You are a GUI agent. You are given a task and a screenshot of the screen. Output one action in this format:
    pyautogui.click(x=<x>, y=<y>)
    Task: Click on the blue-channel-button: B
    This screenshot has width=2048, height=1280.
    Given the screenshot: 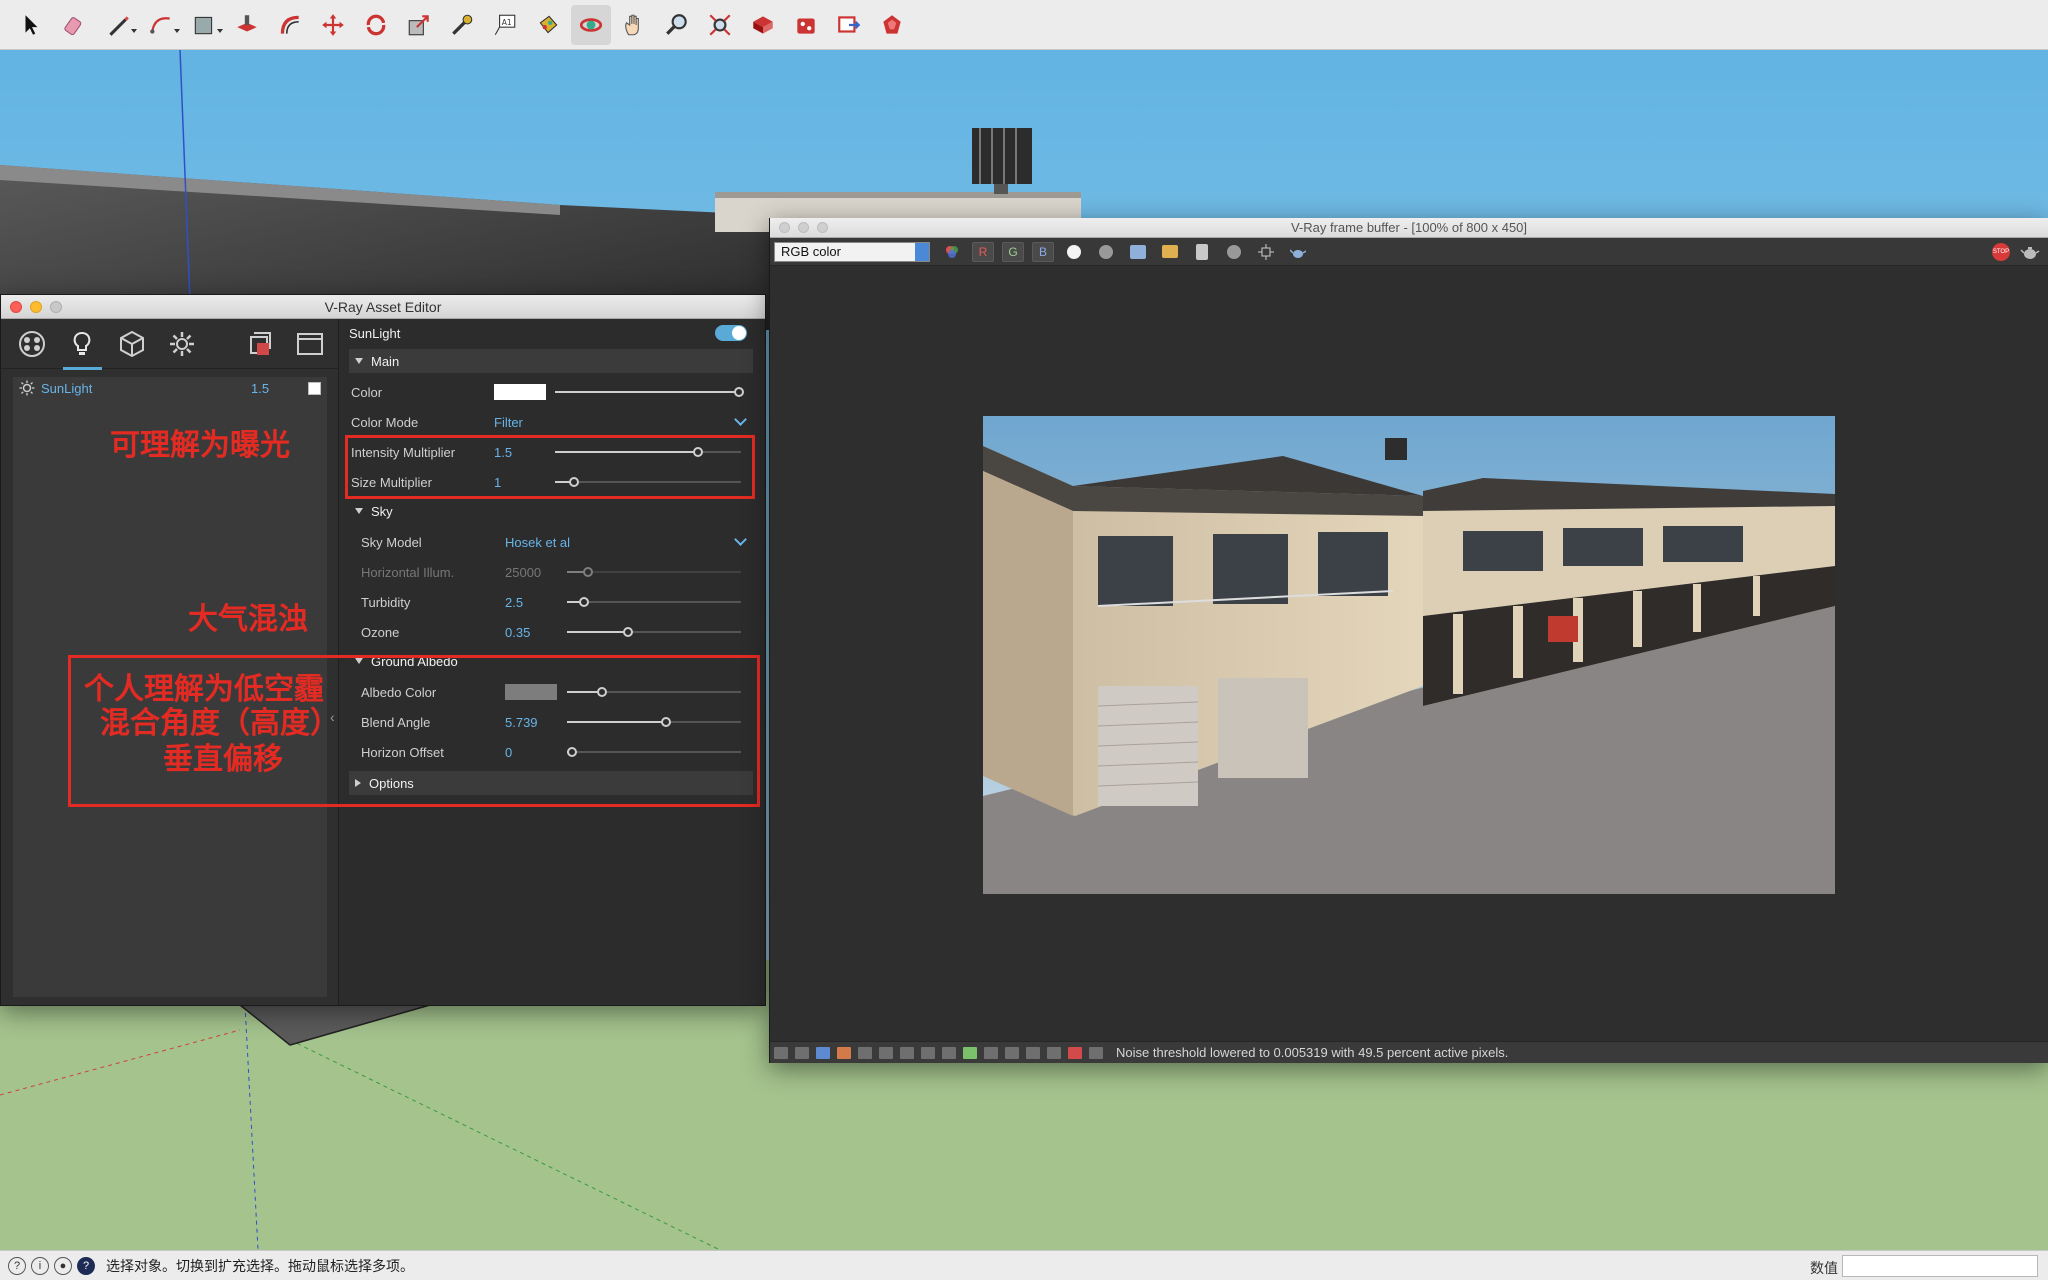 What is the action you would take?
    pyautogui.click(x=1043, y=251)
    